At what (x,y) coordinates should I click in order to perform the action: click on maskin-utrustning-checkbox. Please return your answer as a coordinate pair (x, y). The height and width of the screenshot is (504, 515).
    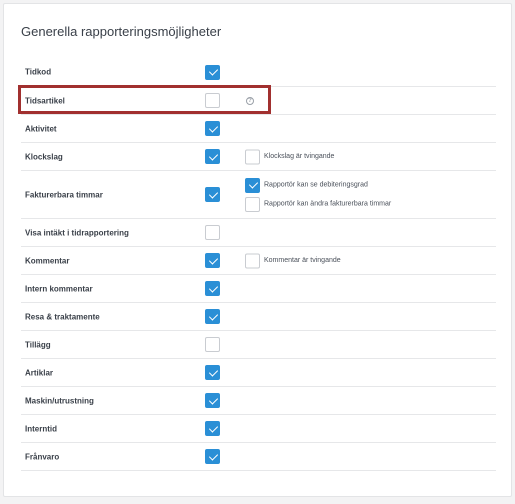
    Looking at the image, I should click on (212, 400).